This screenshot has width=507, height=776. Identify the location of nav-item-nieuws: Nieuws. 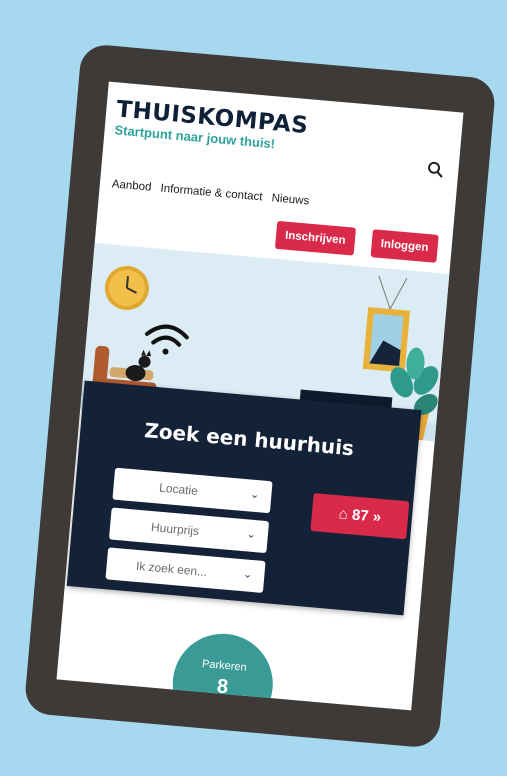
(290, 199).